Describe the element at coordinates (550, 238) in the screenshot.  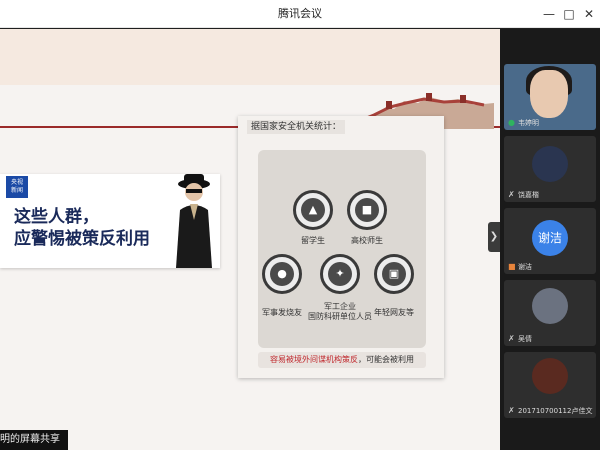
I see `avatar: 谢洁` at that location.